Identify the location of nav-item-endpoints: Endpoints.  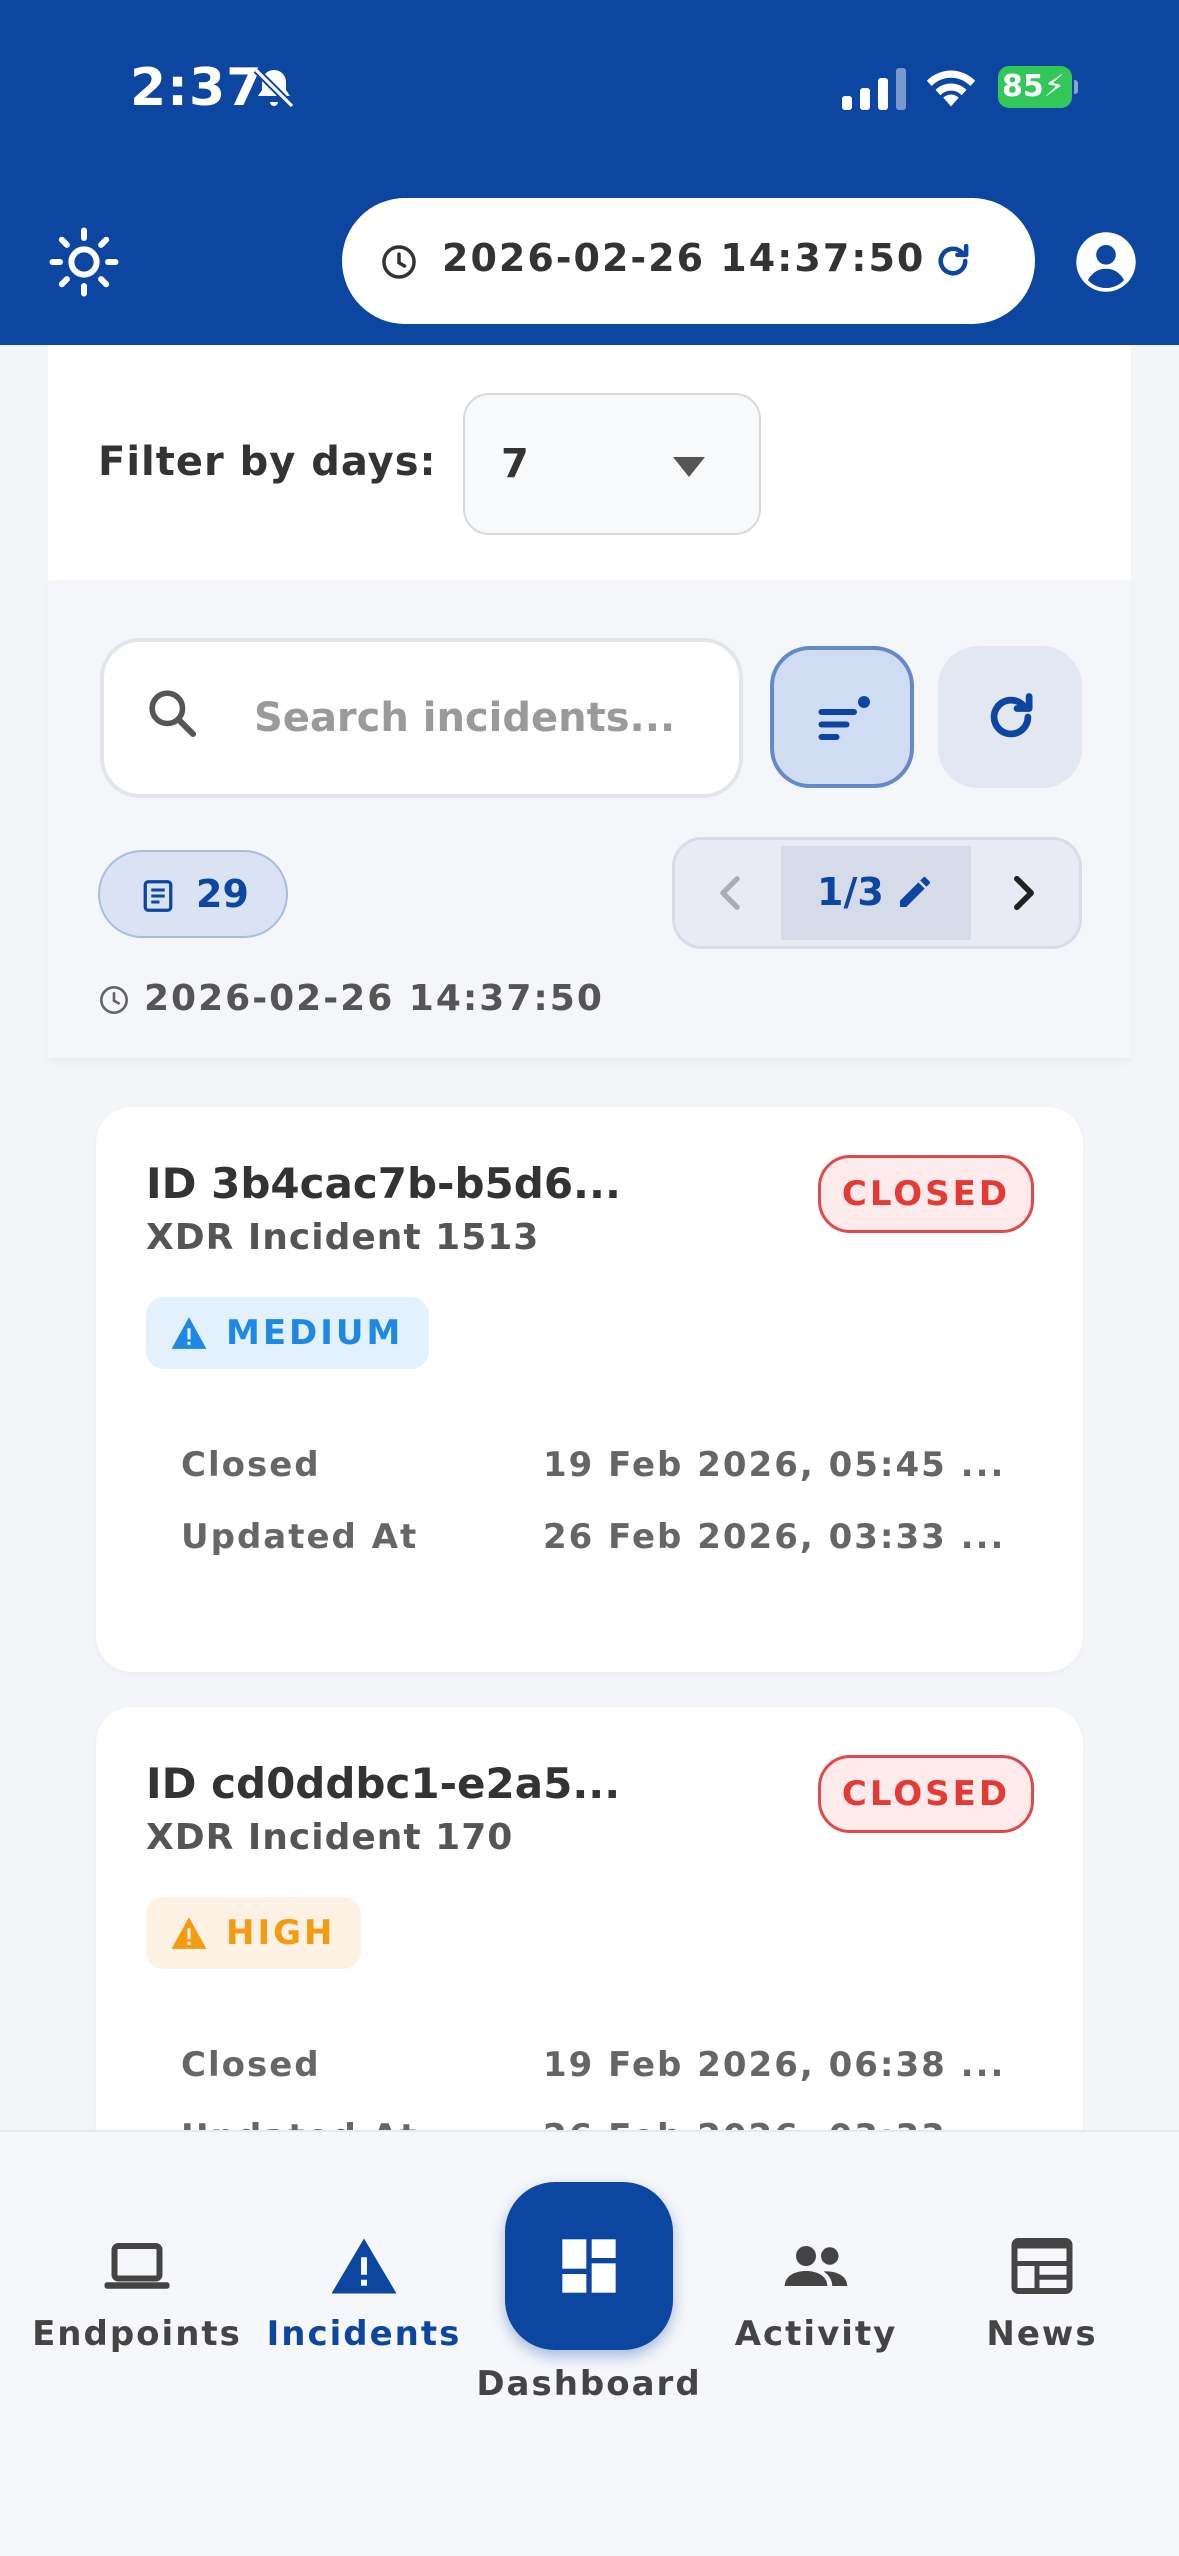
(137, 2262).